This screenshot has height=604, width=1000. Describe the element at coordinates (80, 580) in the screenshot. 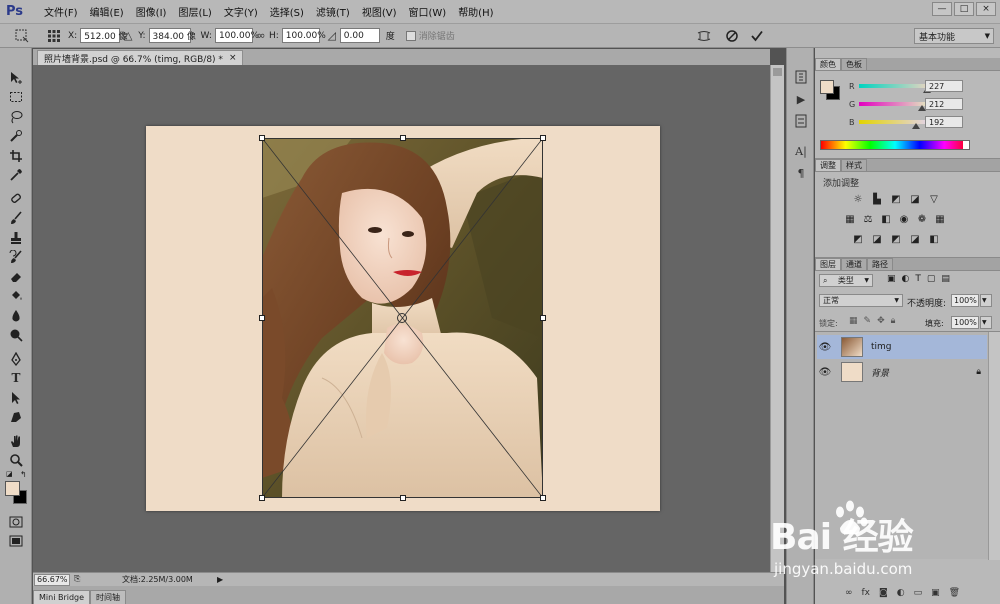

I see `export-icon: ⎘` at that location.